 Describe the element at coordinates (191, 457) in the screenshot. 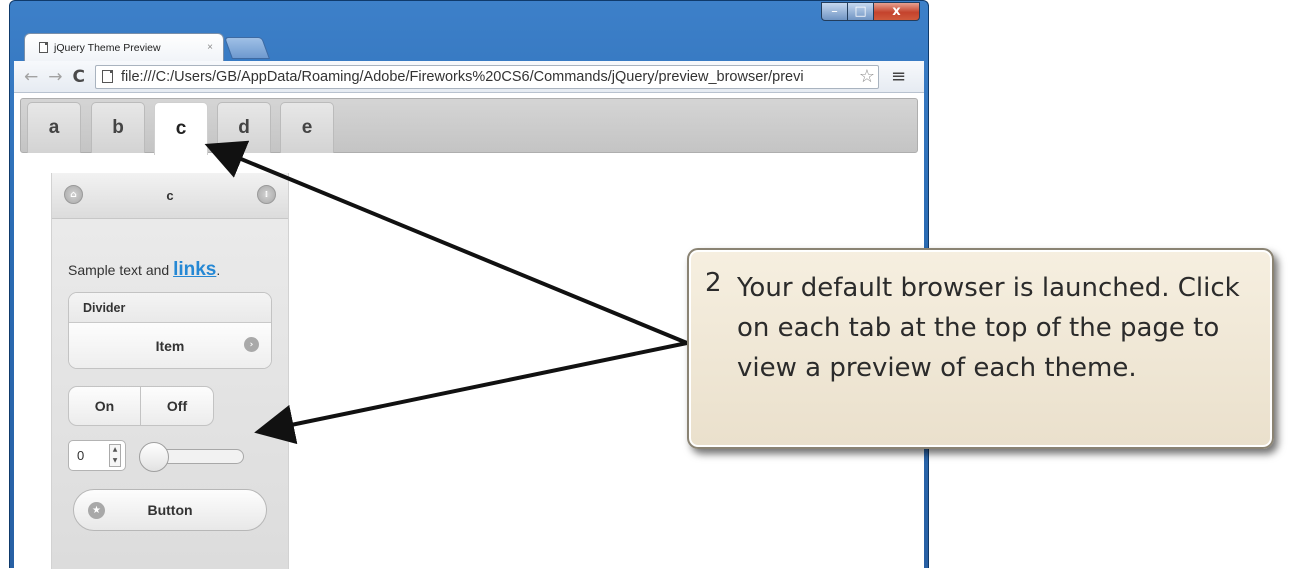

I see `slider-track` at that location.